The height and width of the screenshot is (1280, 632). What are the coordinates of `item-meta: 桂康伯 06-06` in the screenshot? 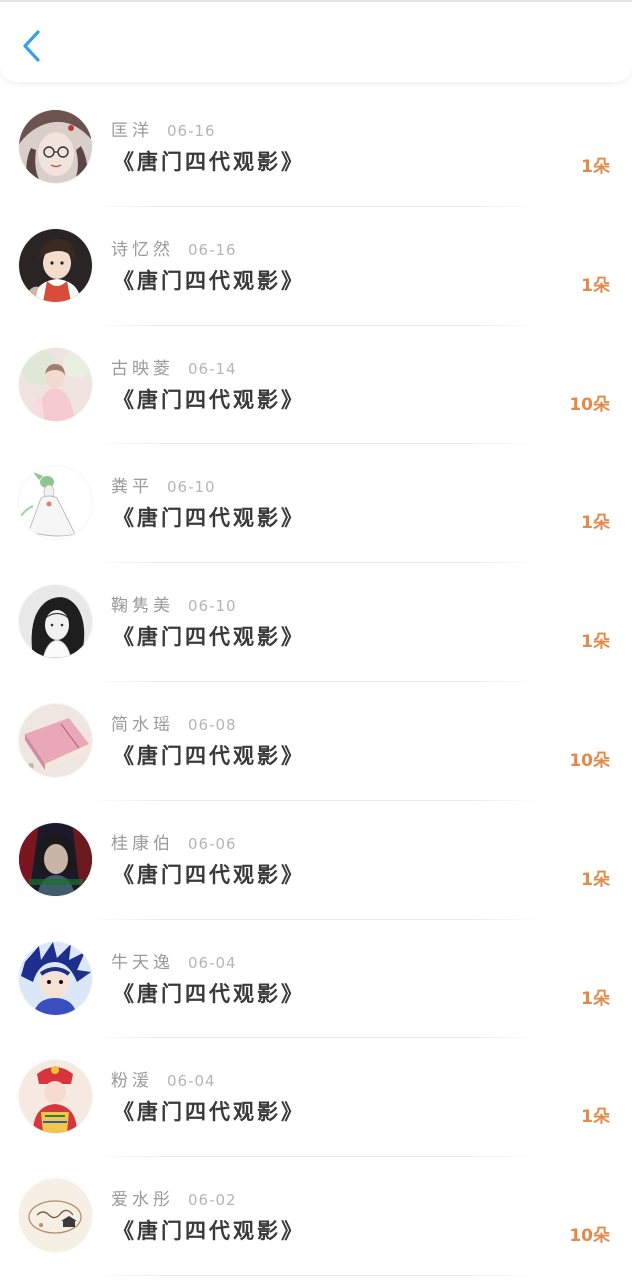 It's located at (174, 841).